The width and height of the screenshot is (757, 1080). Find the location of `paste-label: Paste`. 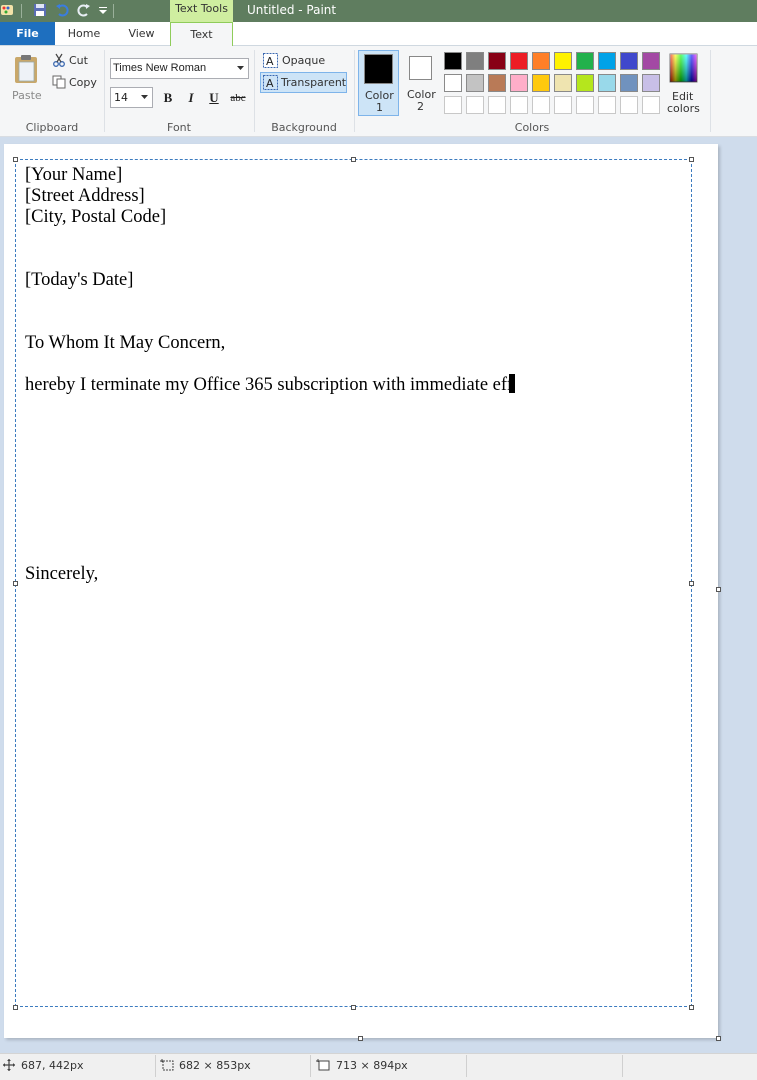

paste-label: Paste is located at coordinates (27, 95).